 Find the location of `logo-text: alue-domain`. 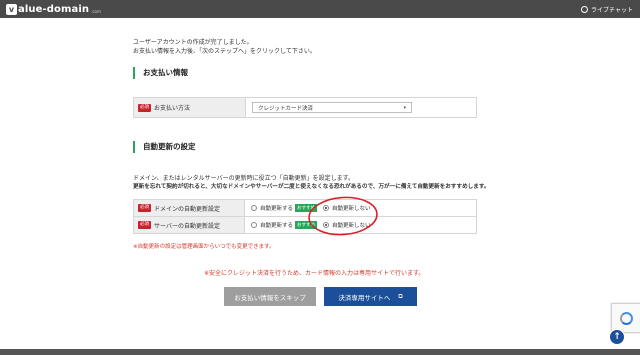

logo-text: alue-domain is located at coordinates (54, 9).